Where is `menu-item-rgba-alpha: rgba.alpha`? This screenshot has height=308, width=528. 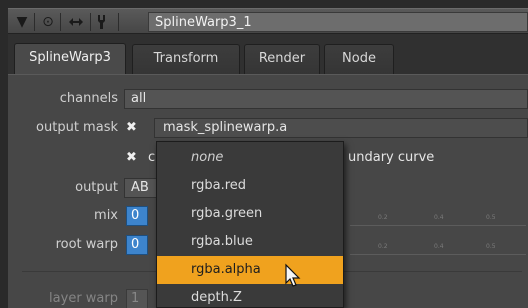
menu-item-rgba-alpha: rgba.alpha is located at coordinates (250, 270).